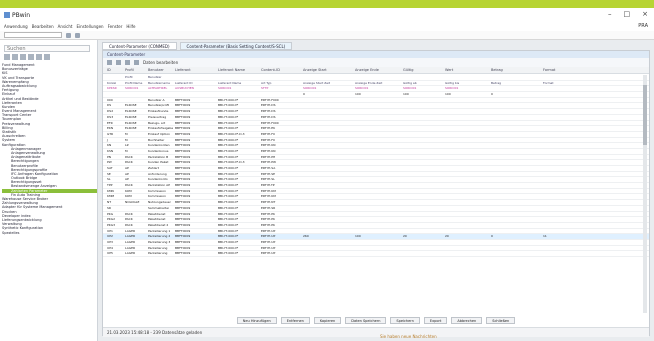 The height and width of the screenshot is (341, 654). I want to click on refresh-icon, so click(77, 35).